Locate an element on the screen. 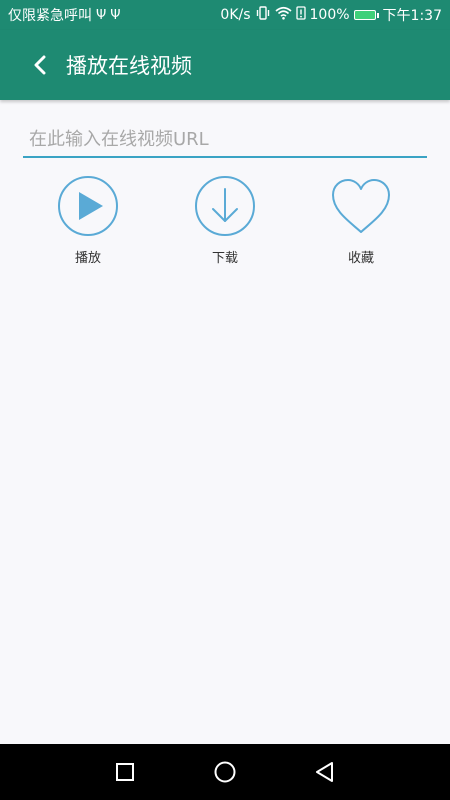 Image resolution: width=450 pixels, height=800 pixels. action-row: 播放 下载 收藏 is located at coordinates (225, 230).